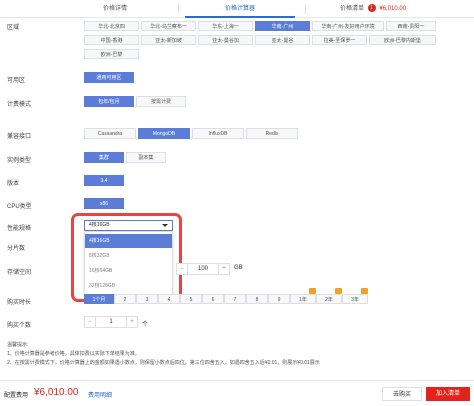 The height and width of the screenshot is (406, 474). I want to click on price-list-cart: 价格清单 1 ¥6,010.00, so click(407, 9).